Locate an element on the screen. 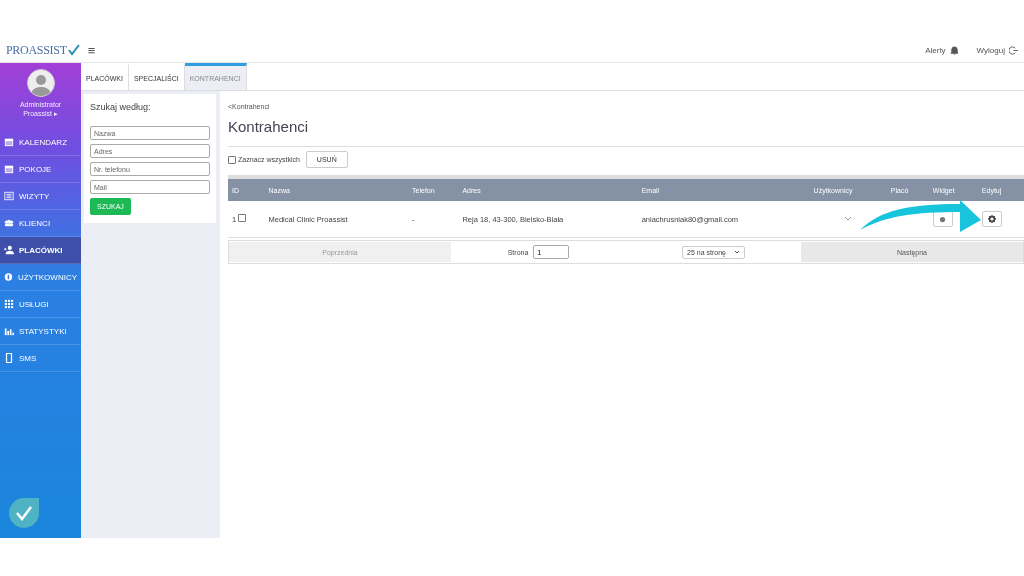 This screenshot has height=576, width=1024. gear-icon is located at coordinates (991, 219).